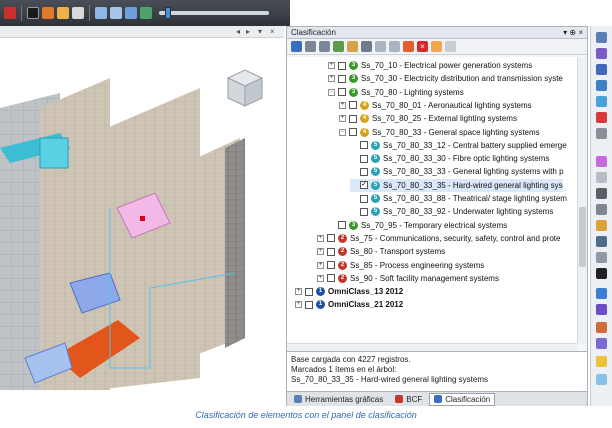 The height and width of the screenshot is (428, 612). Describe the element at coordinates (366, 46) in the screenshot. I see `list-icon` at that location.